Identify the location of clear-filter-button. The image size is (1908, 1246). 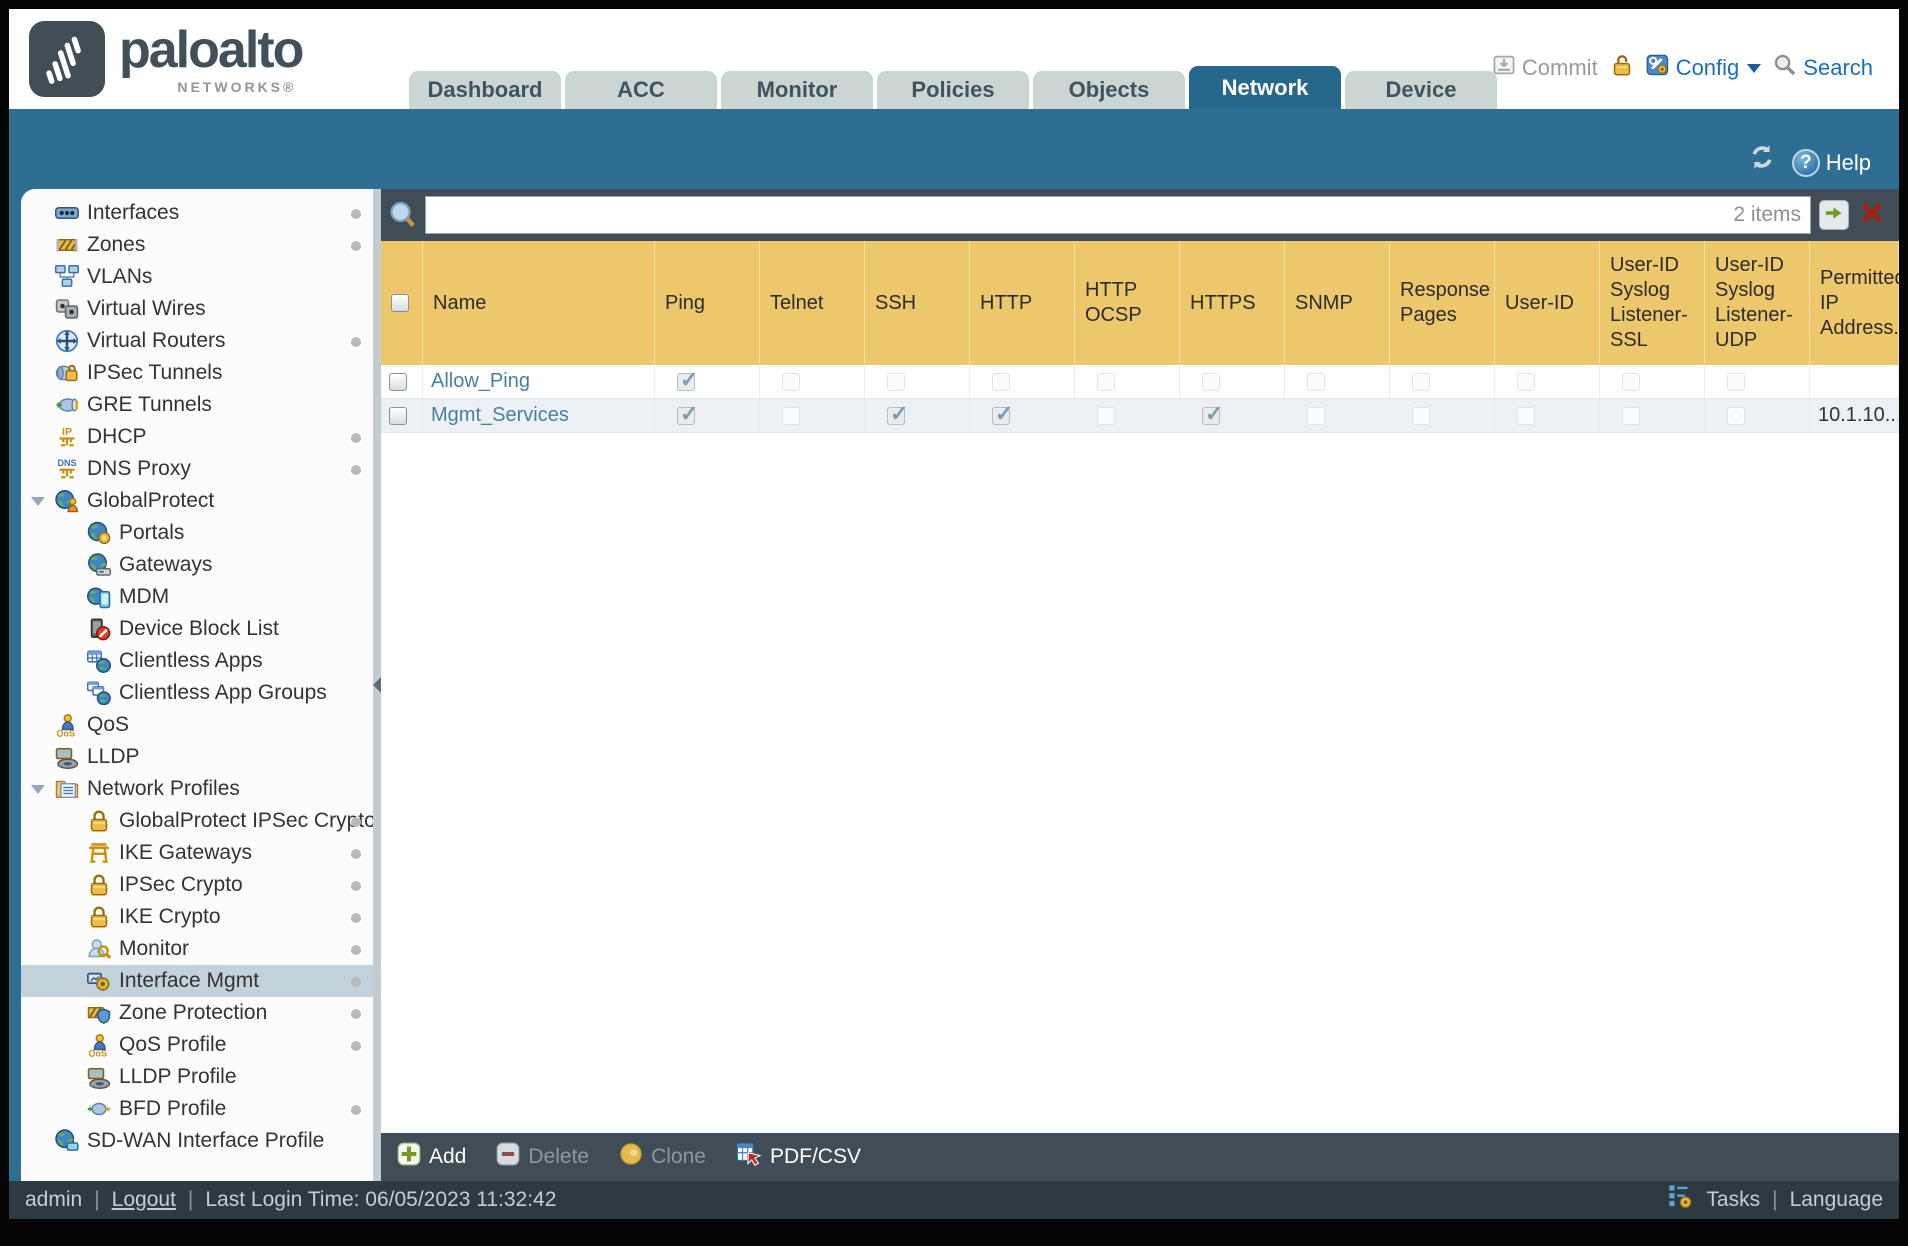
(1872, 215).